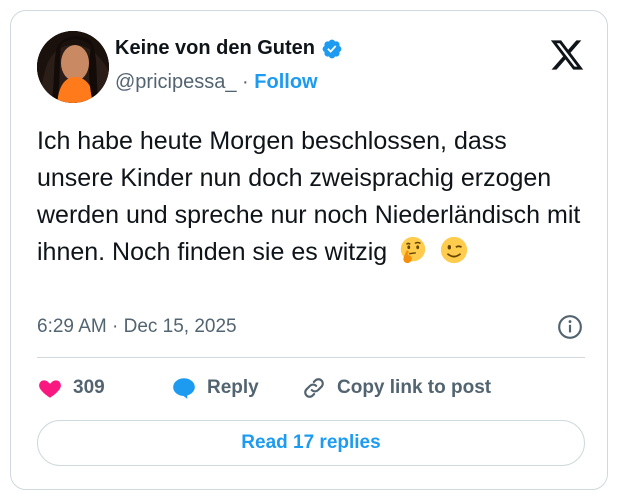 This screenshot has width=620, height=502. Describe the element at coordinates (184, 388) in the screenshot. I see `reply-bubble-icon` at that location.